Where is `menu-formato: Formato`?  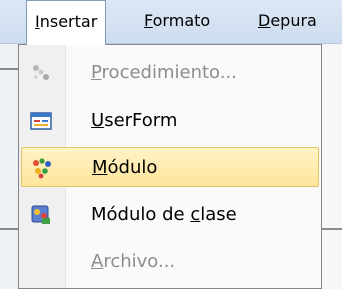
menu-formato: Formato is located at coordinates (177, 21).